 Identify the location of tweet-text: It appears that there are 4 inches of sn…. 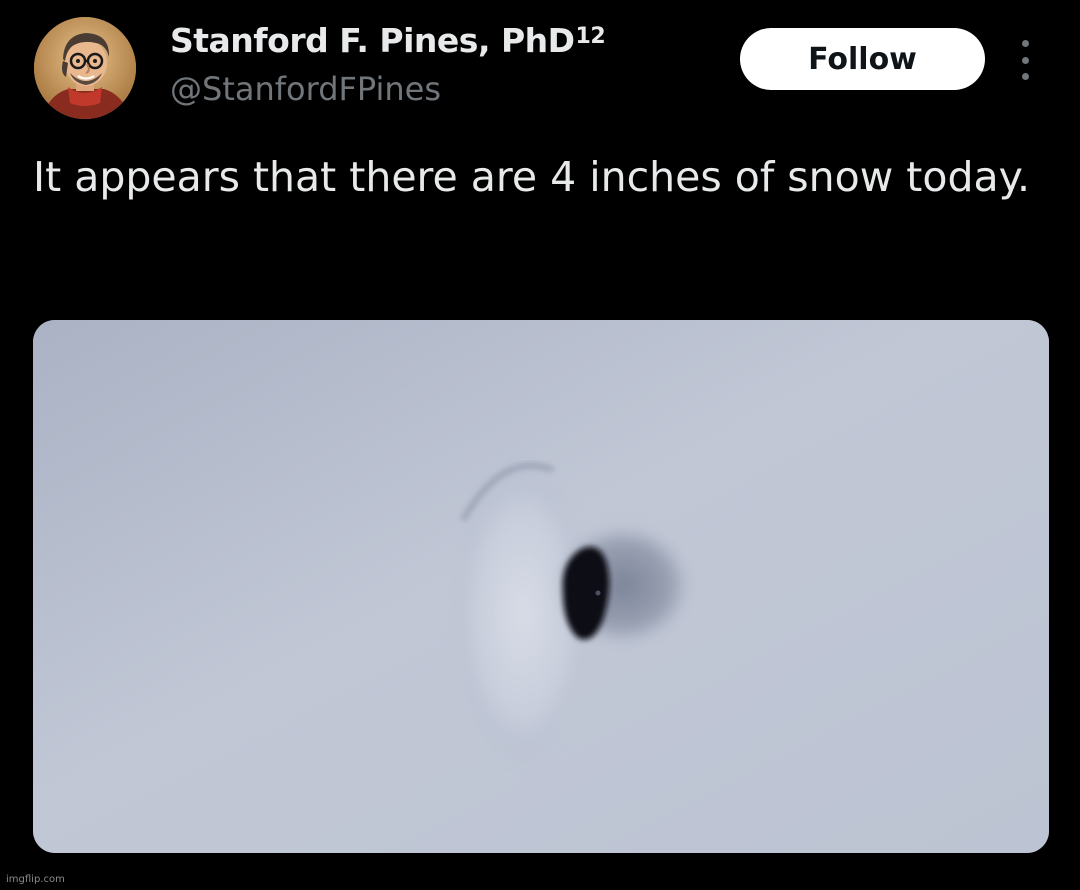
(532, 177).